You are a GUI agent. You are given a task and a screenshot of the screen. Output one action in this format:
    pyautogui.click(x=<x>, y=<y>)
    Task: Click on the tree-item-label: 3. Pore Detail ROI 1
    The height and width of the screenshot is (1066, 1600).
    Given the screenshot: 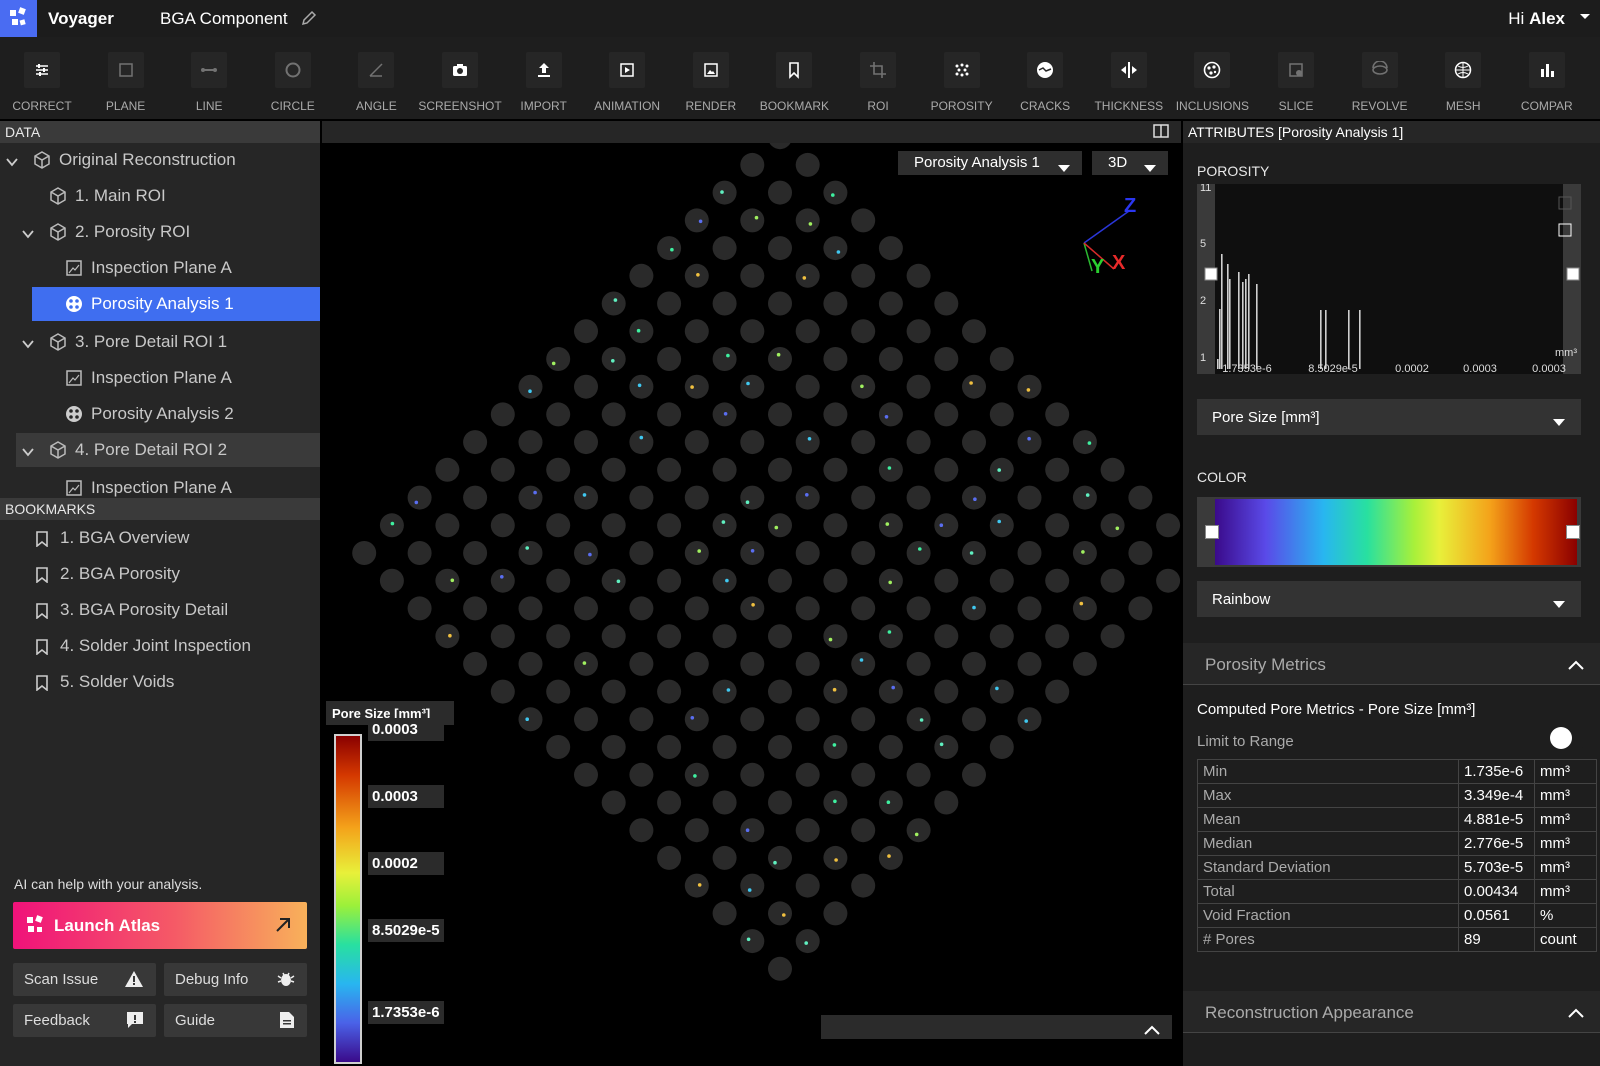 What is the action you would take?
    pyautogui.click(x=151, y=341)
    